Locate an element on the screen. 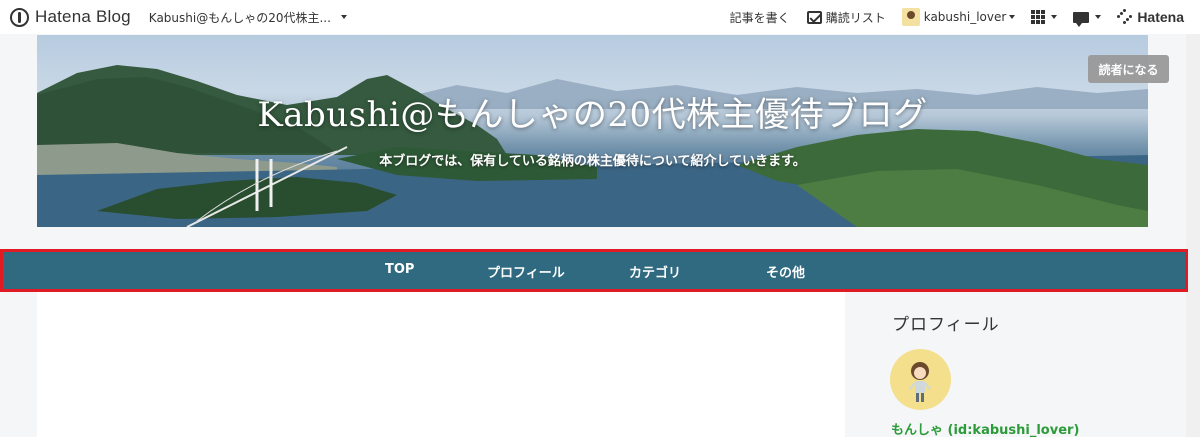  write-article-label: 記事を書く is located at coordinates (759, 17).